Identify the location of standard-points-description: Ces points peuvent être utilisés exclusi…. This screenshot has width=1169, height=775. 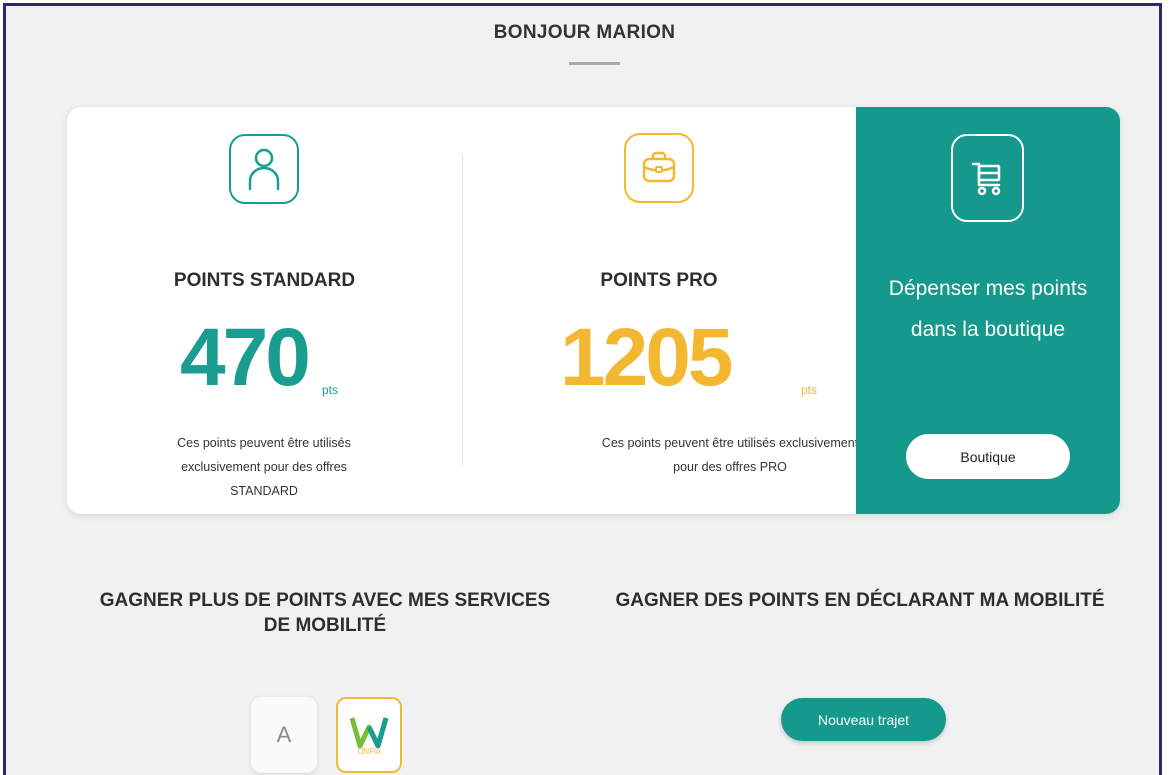
(264, 467).